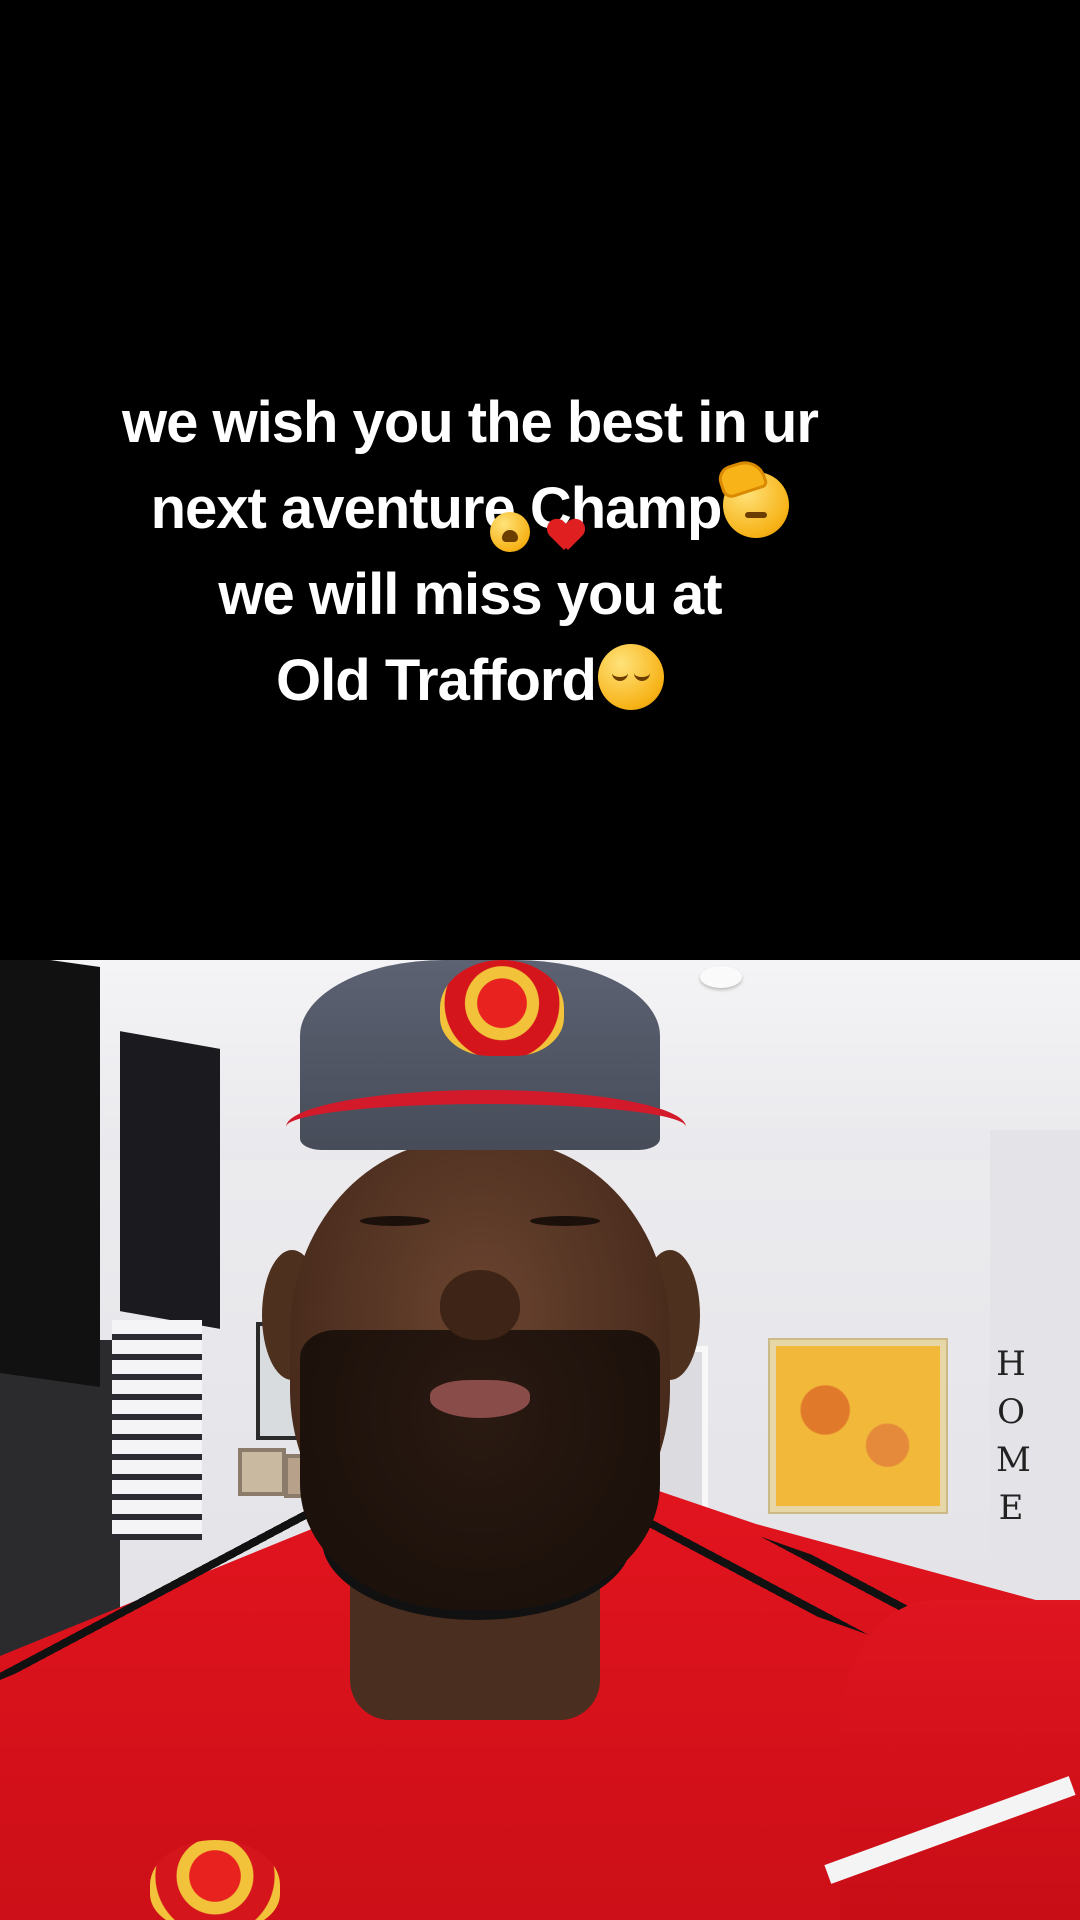 This screenshot has height=1920, width=1080. I want to click on relieved-face-icon, so click(630, 677).